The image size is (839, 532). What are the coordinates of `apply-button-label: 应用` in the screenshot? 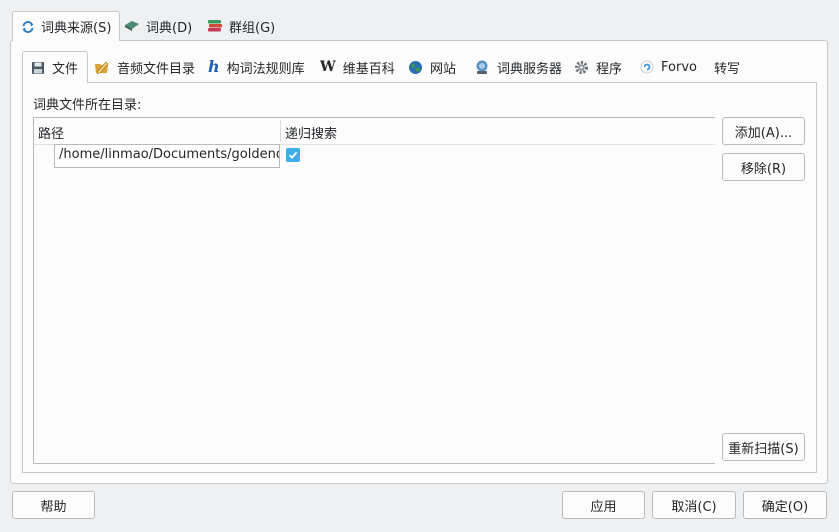 It's located at (603, 507).